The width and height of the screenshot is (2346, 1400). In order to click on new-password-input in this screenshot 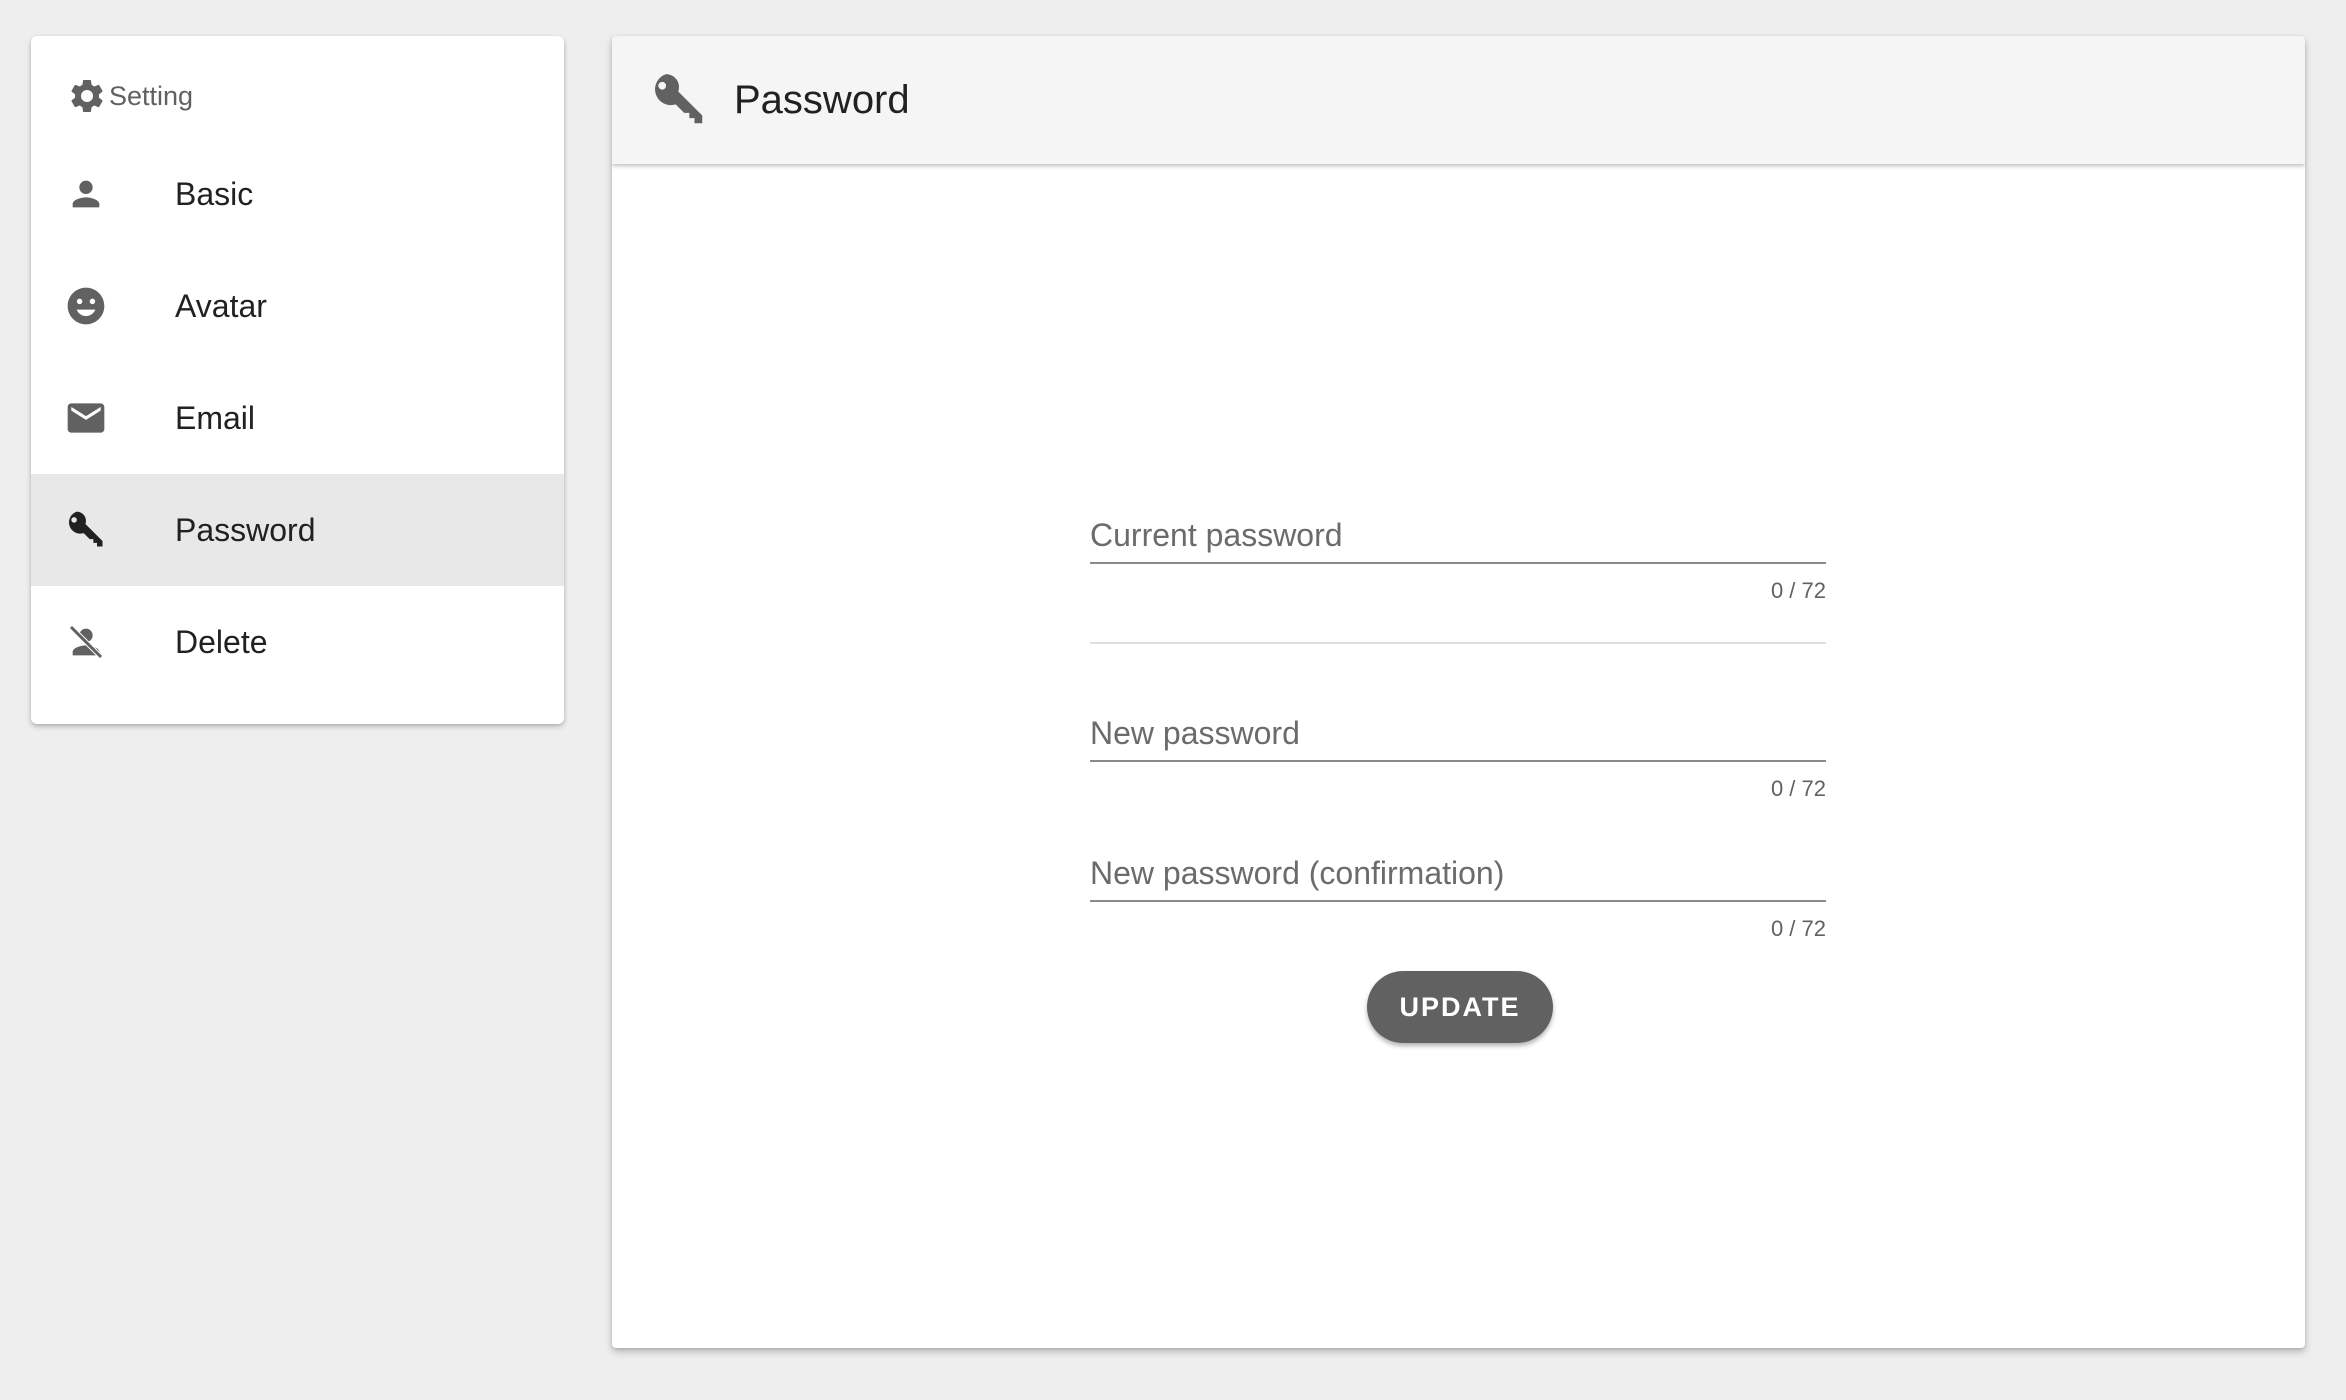, I will do `click(1458, 733)`.